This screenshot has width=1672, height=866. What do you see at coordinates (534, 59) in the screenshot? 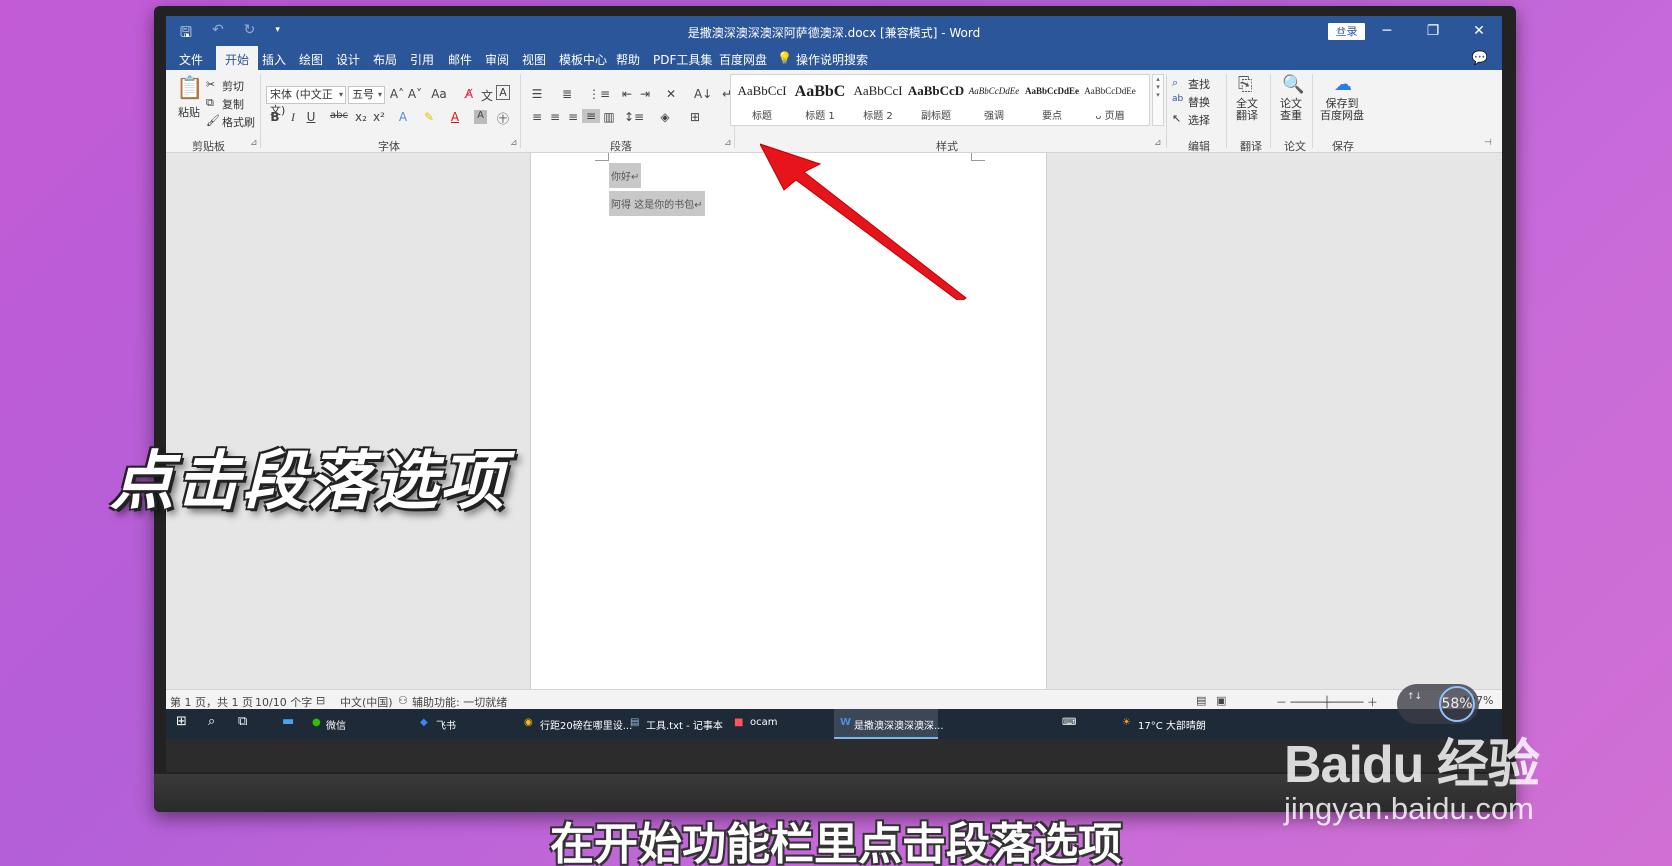
I see `tab-view: 视图` at bounding box center [534, 59].